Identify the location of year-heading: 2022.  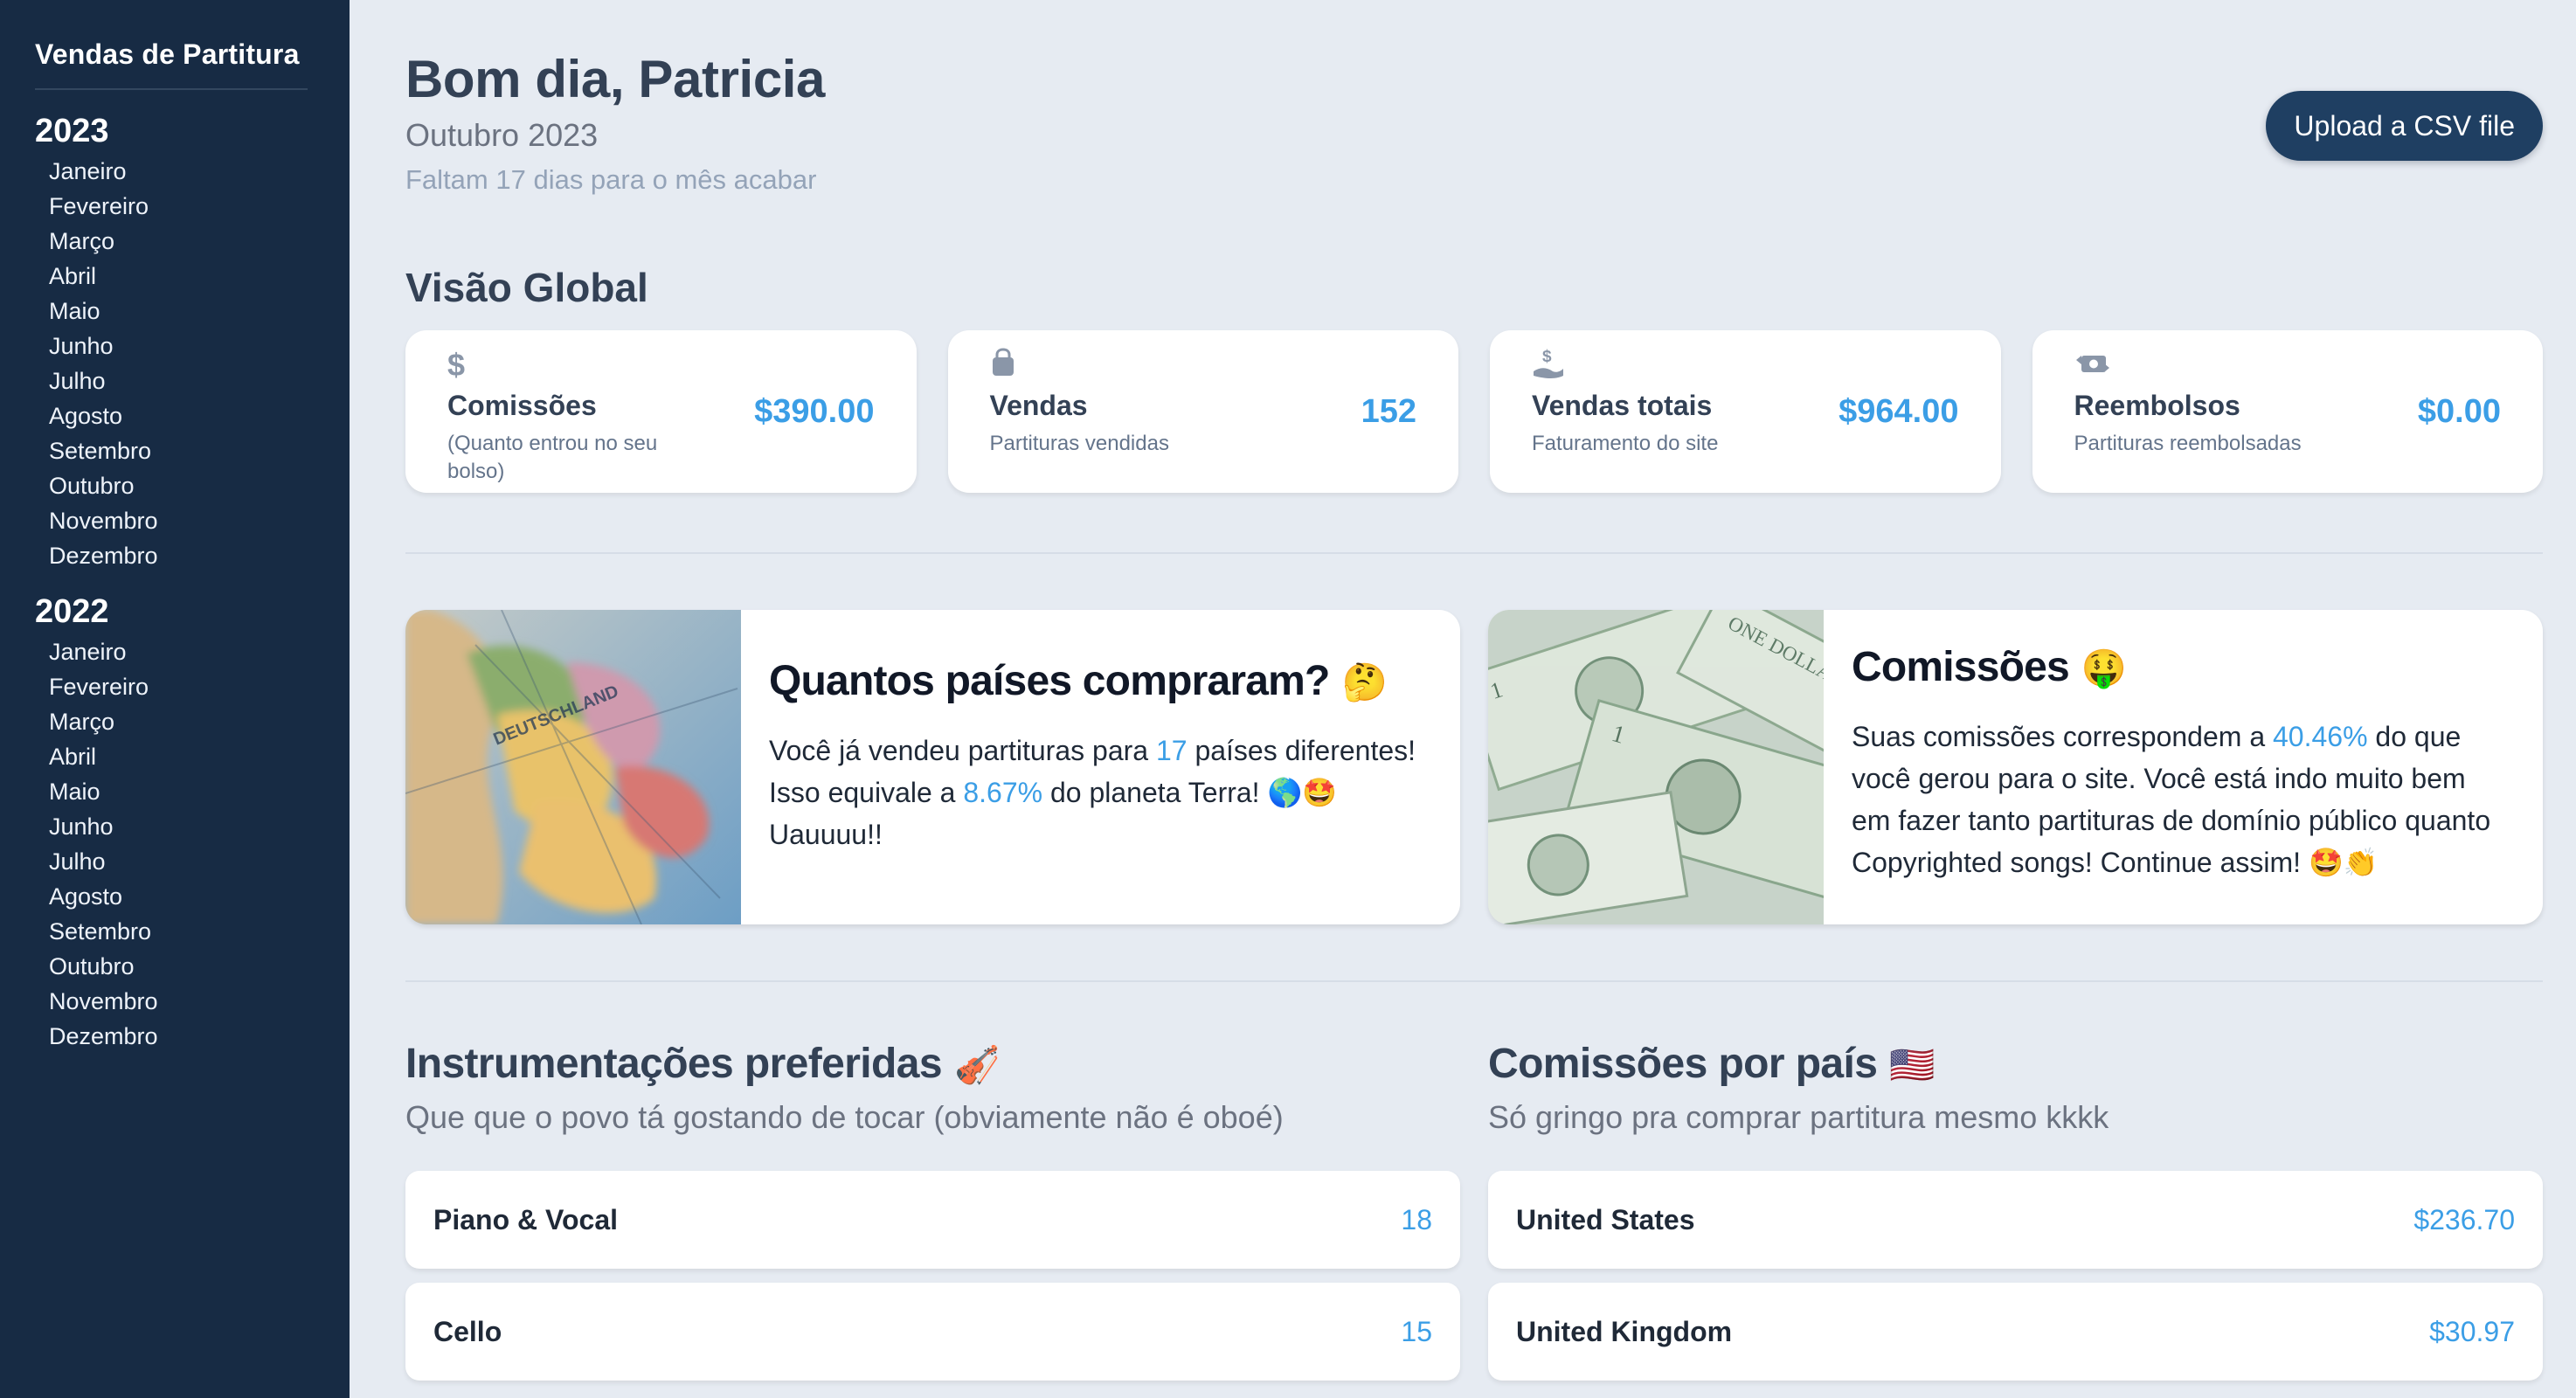
(72, 612).